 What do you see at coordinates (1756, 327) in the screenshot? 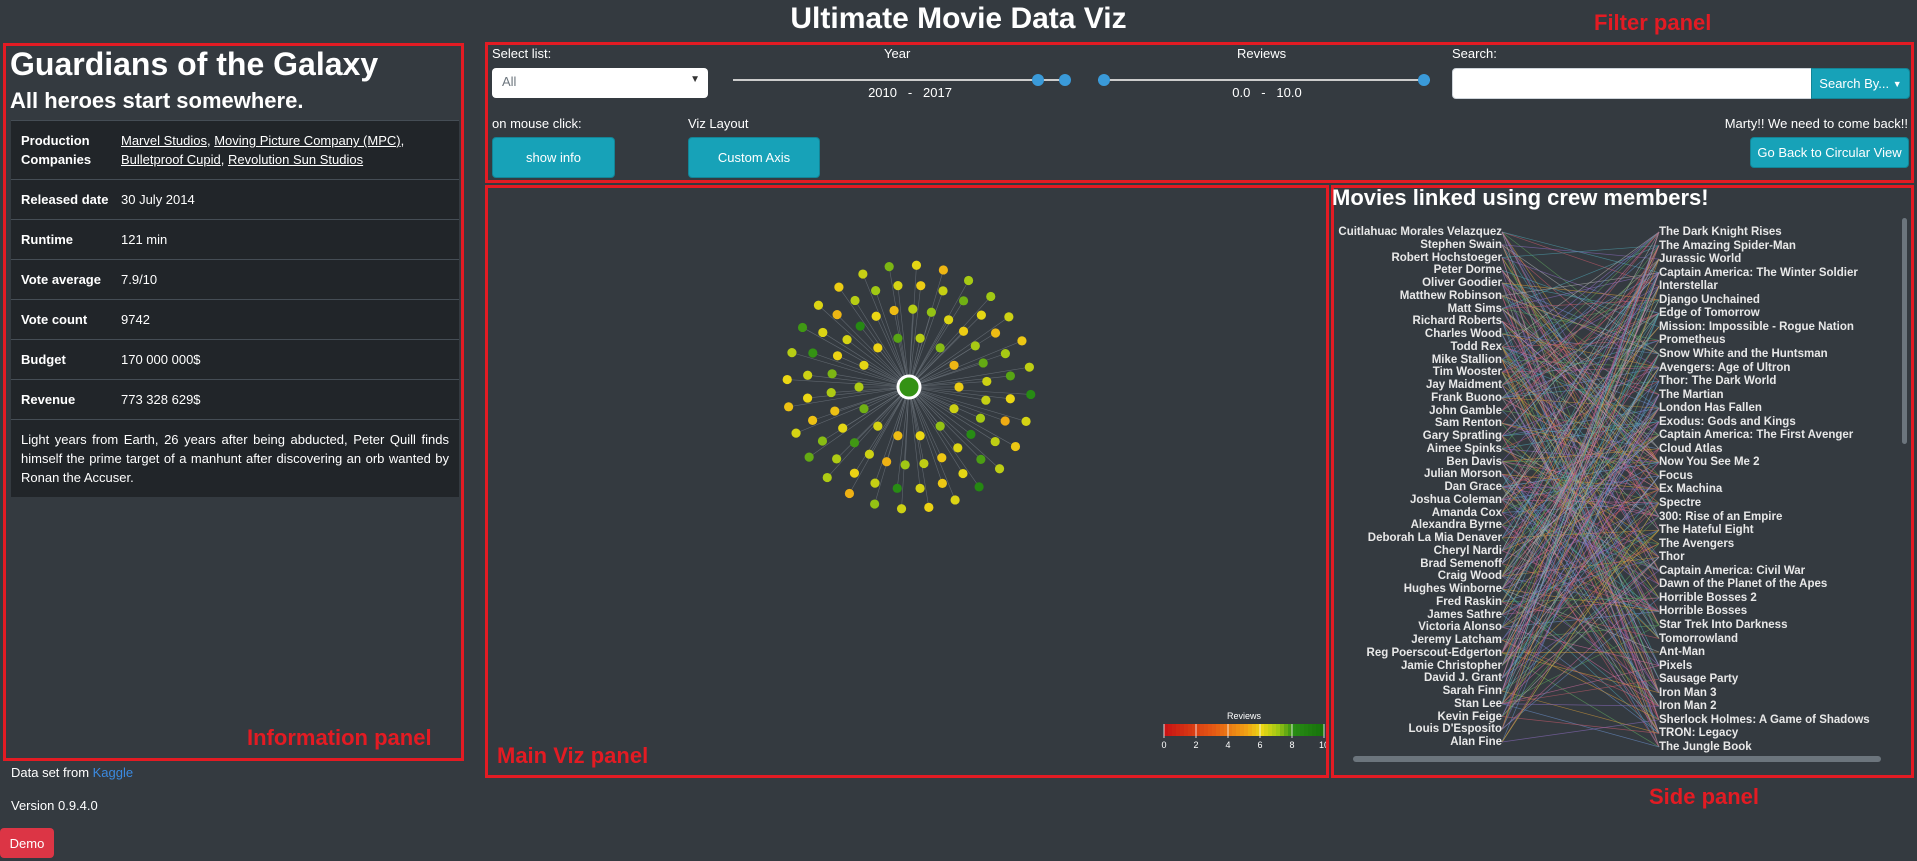
I see `linked-movie-label: Mission: Impossible - Rogue Nation` at bounding box center [1756, 327].